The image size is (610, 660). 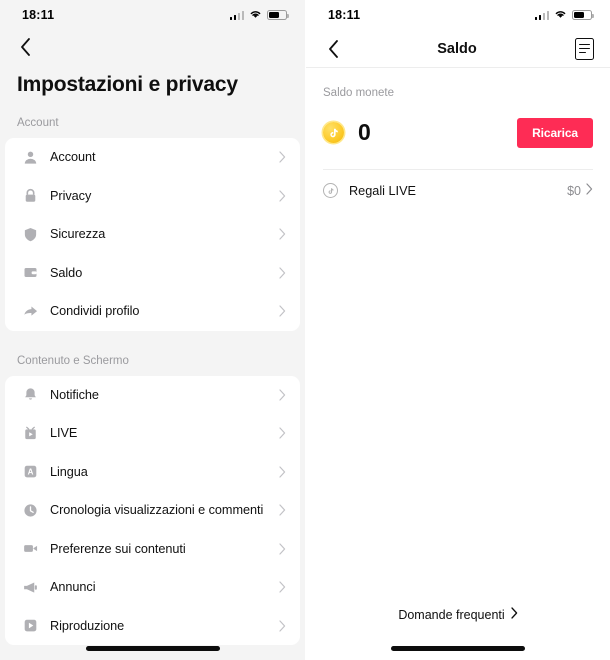 I want to click on sidebar-item-cronologia: Cronologia visualizzazioni e commenti, so click(x=152, y=510).